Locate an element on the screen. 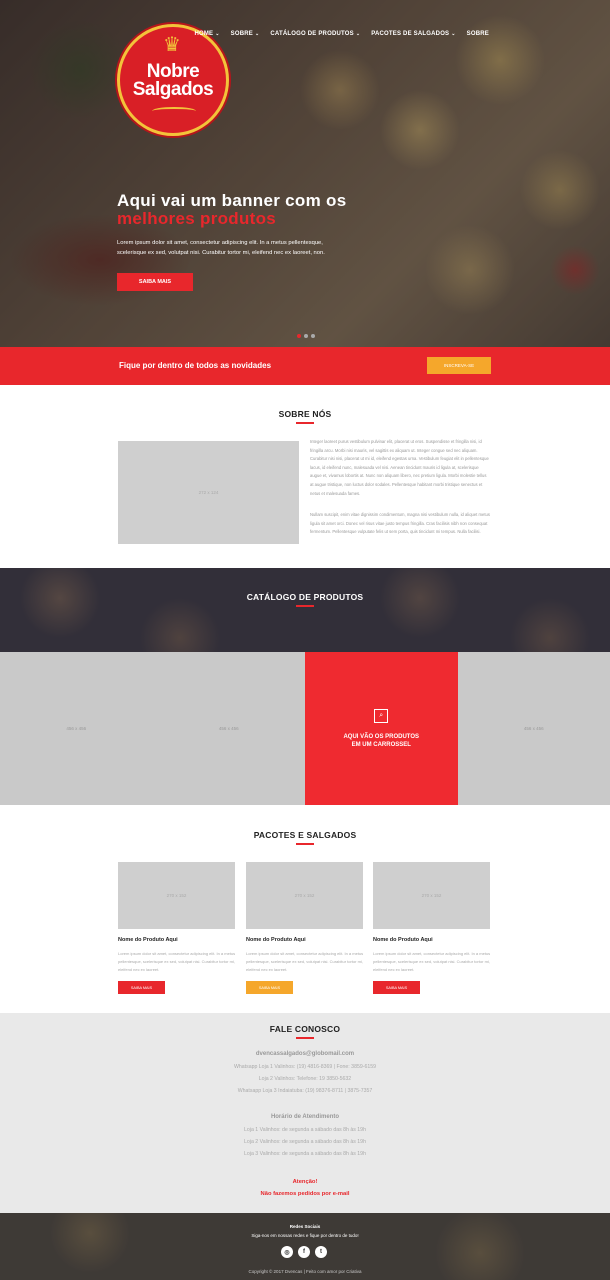  nav-item-catálogo-de-produtos: CATÁLOGO DE PRODUTOS ⌄ is located at coordinates (315, 34).